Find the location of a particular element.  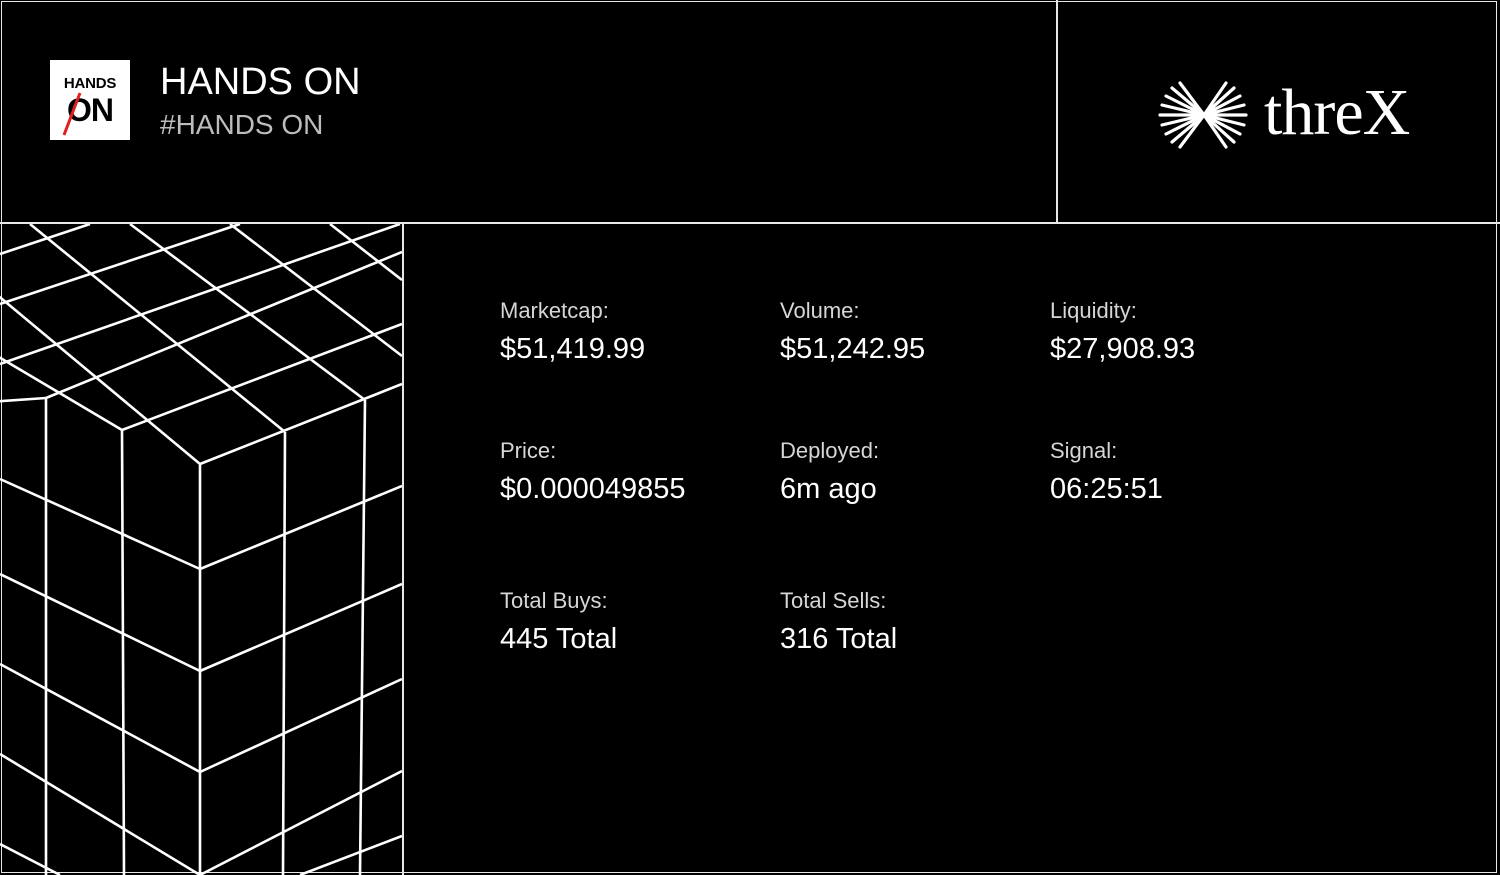

stat-liquidity-value: $27,908.93 is located at coordinates (1123, 349).